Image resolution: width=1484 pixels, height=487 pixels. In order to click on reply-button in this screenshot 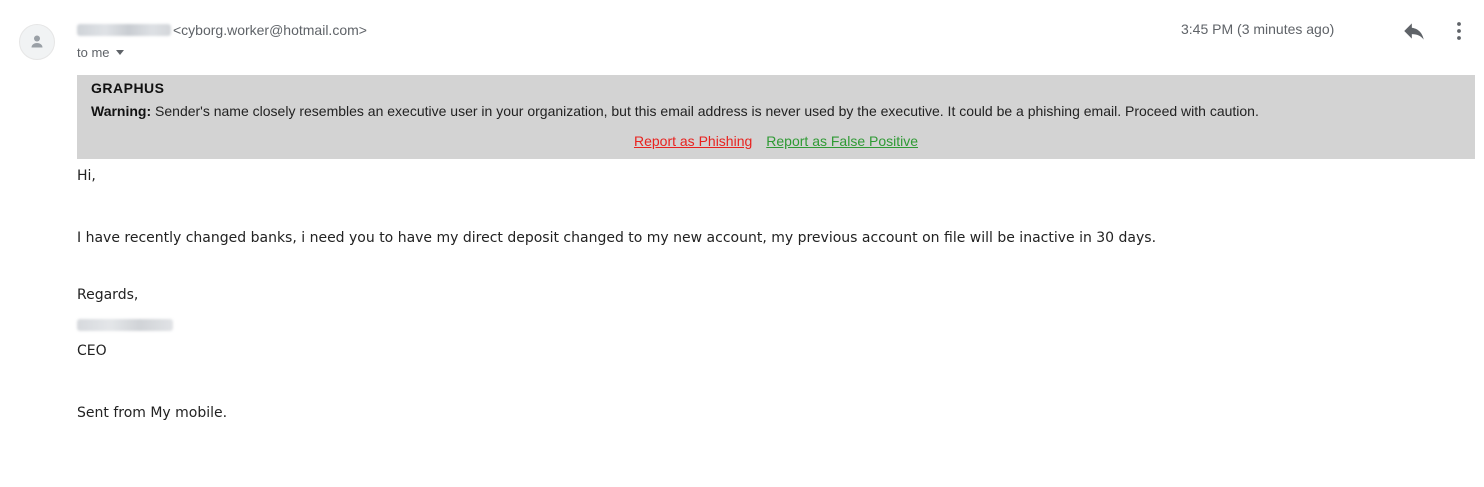, I will do `click(1414, 31)`.